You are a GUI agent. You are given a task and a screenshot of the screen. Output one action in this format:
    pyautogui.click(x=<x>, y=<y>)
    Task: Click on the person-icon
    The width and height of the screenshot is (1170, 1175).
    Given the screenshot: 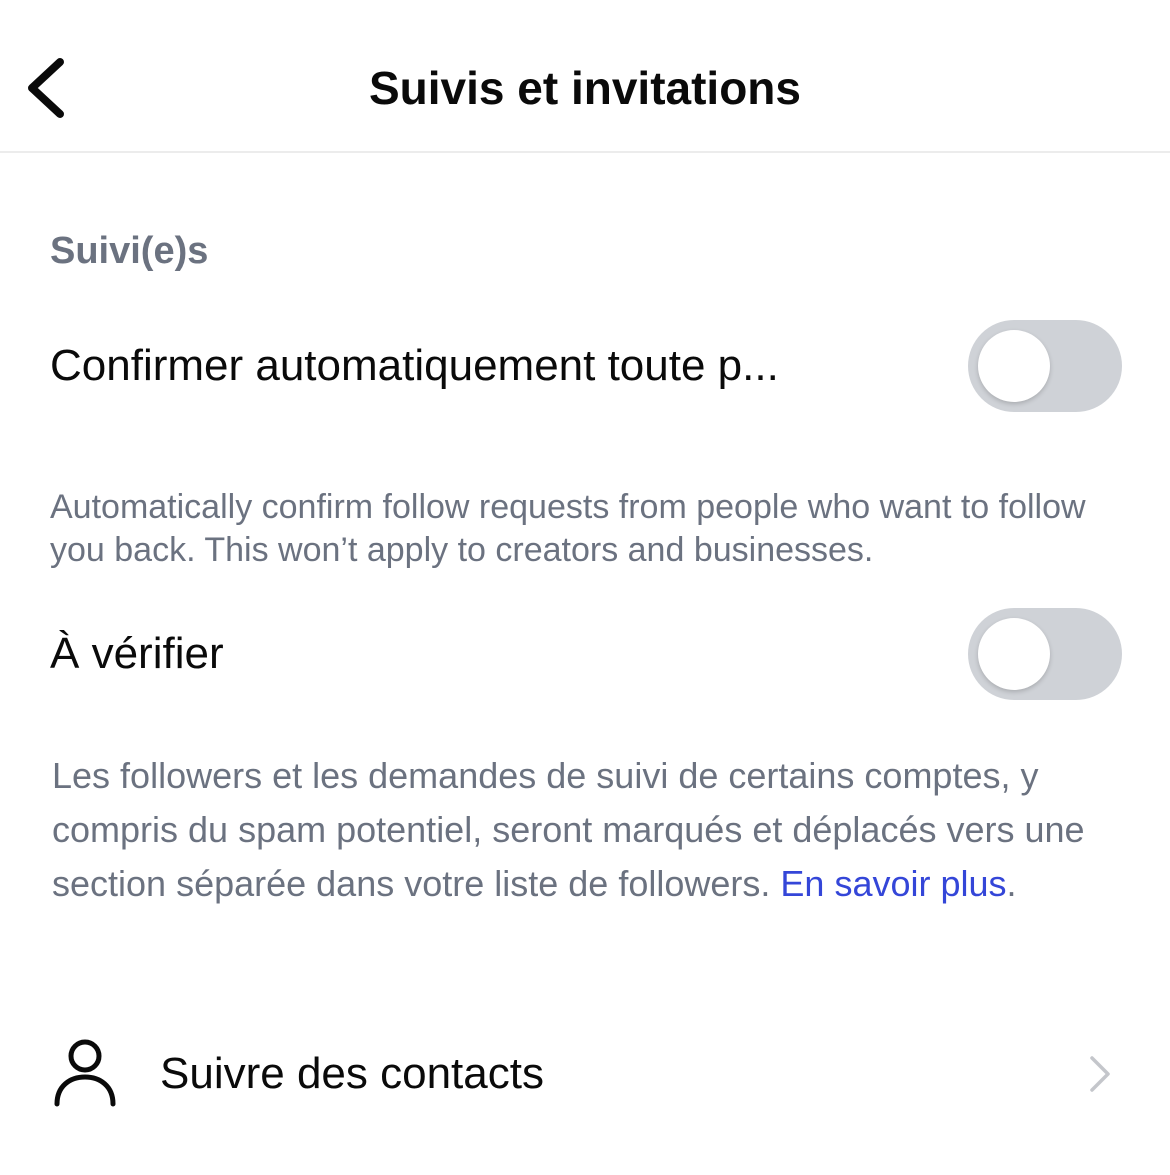 What is the action you would take?
    pyautogui.click(x=85, y=1073)
    